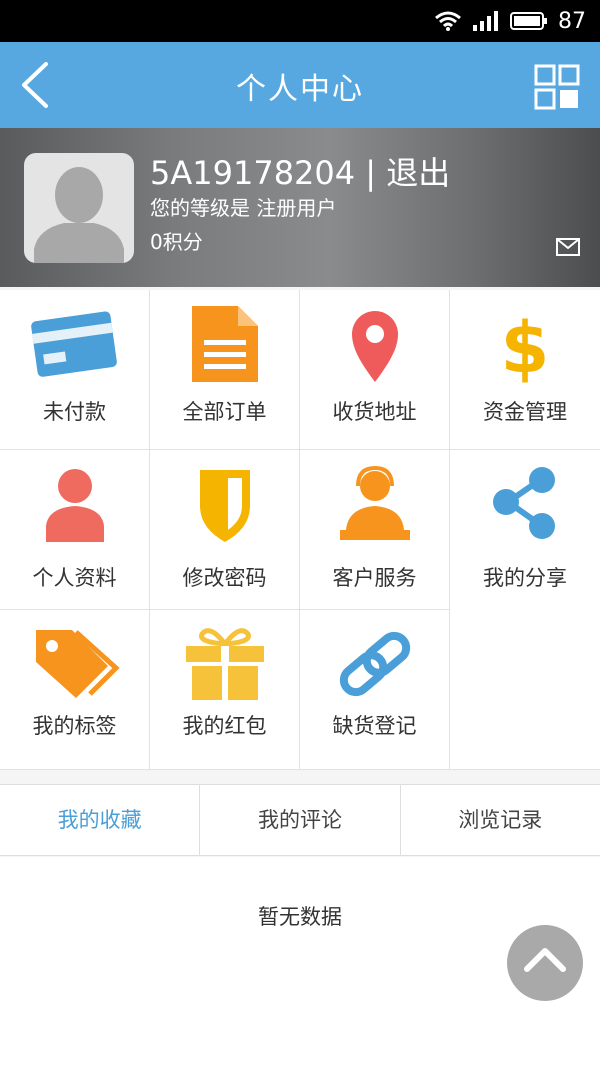  Describe the element at coordinates (74, 726) in the screenshot. I see `menu-label: 我的标签` at that location.